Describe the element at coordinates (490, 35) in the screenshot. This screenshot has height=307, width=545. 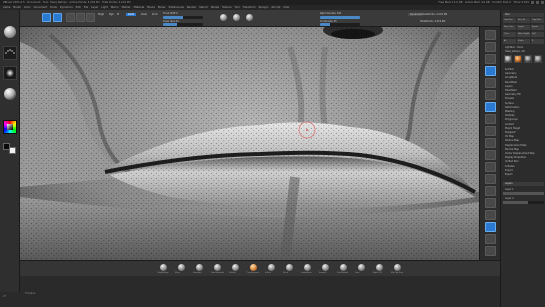
I see `view-button-bpr` at that location.